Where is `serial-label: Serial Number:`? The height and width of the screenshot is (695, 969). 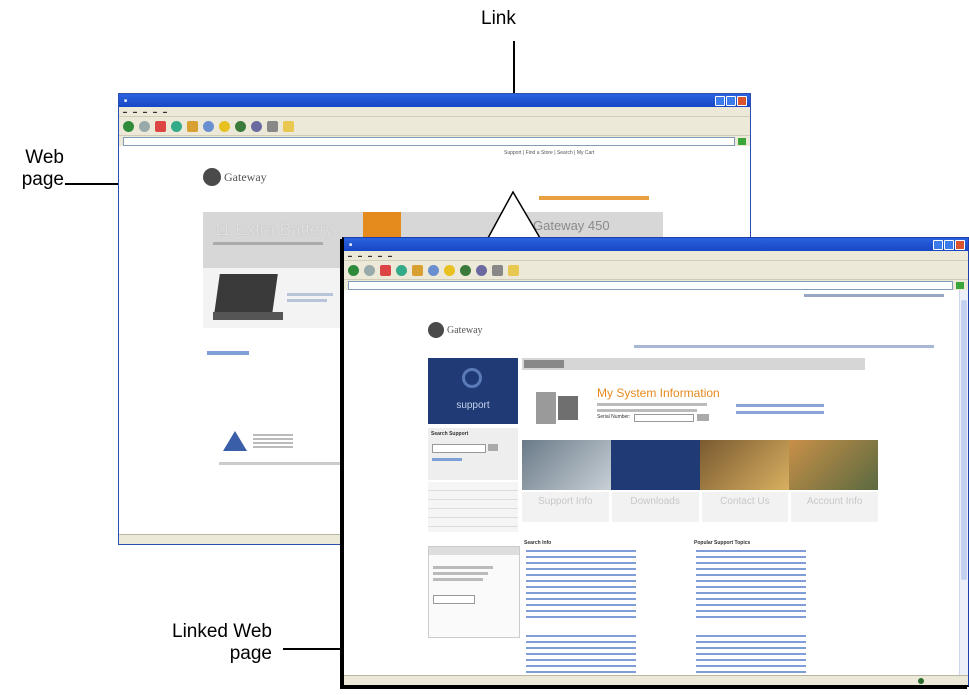 serial-label: Serial Number: is located at coordinates (614, 417).